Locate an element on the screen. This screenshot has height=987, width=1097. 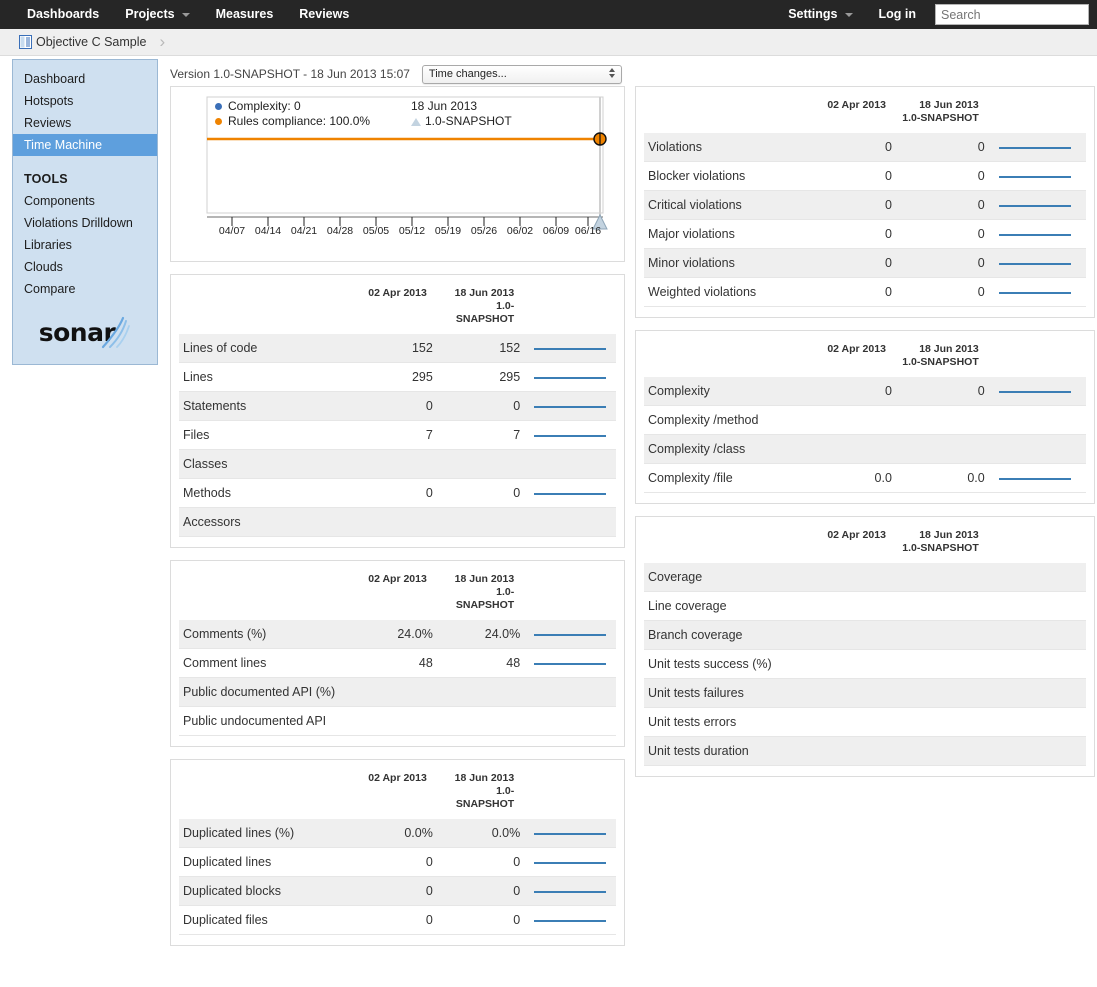
metric-name-cell: Duplicated lines is located at coordinates (266, 862).